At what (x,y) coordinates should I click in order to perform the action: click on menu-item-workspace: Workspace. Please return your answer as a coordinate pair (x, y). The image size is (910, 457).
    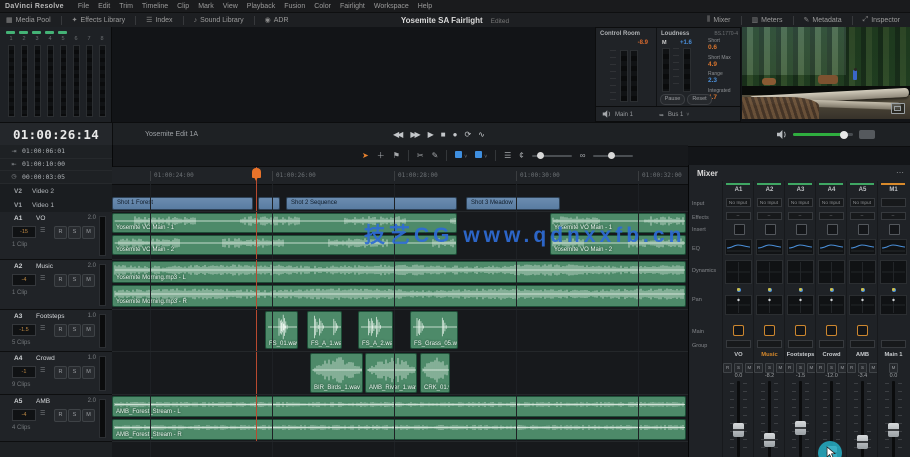
    Looking at the image, I should click on (391, 6).